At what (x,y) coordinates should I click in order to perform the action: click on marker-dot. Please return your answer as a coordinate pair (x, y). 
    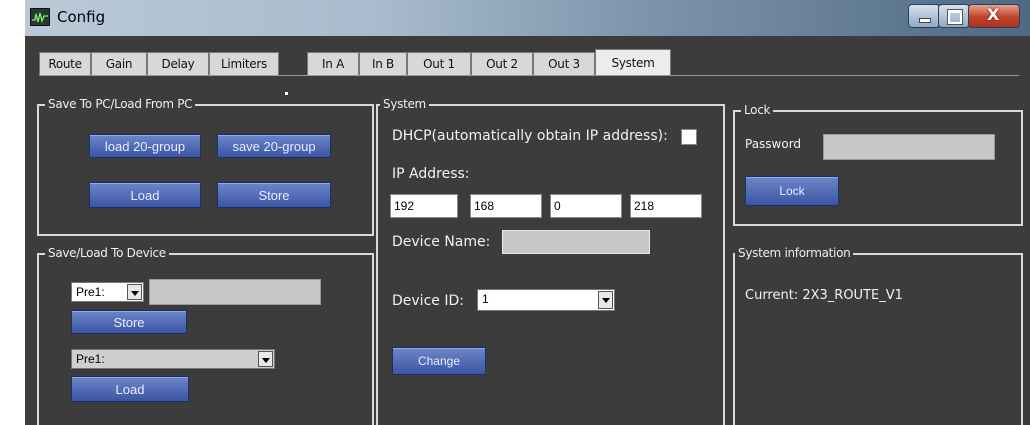
    Looking at the image, I should click on (286, 93).